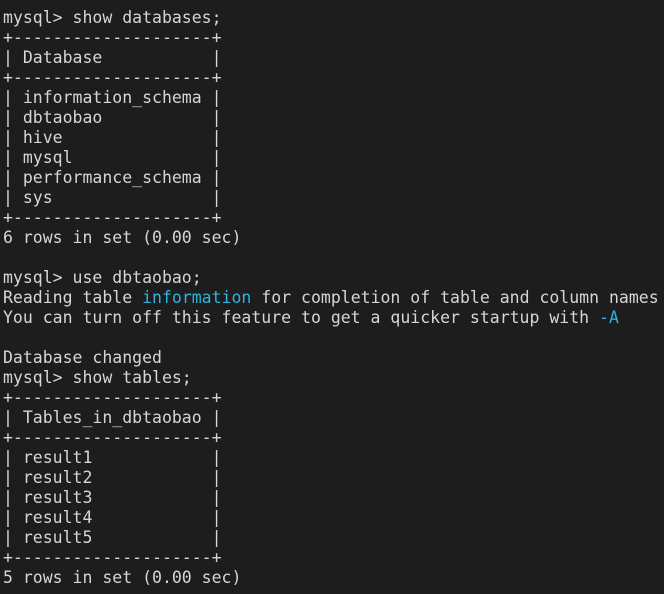  I want to click on terminal-line: | information_schema |, so click(112, 97).